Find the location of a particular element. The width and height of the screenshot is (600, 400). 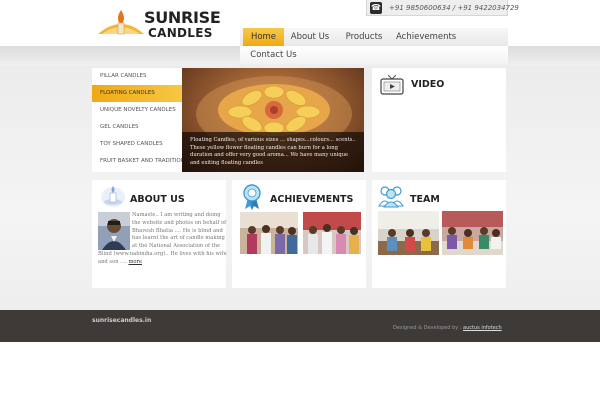

nav-row-2: Contact Us is located at coordinates (374, 55).